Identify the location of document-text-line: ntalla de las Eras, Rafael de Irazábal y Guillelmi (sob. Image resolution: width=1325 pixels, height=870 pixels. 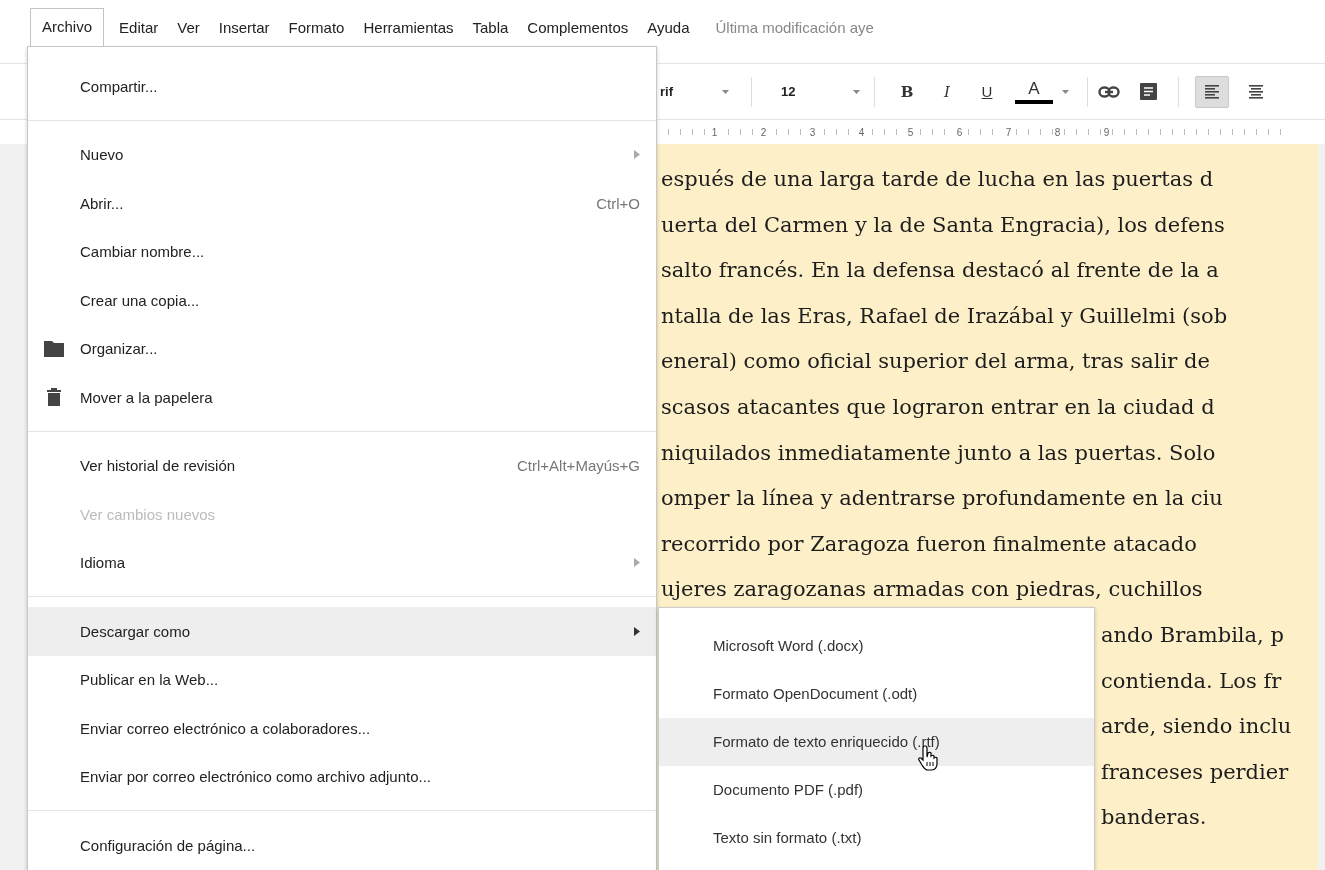
(944, 316).